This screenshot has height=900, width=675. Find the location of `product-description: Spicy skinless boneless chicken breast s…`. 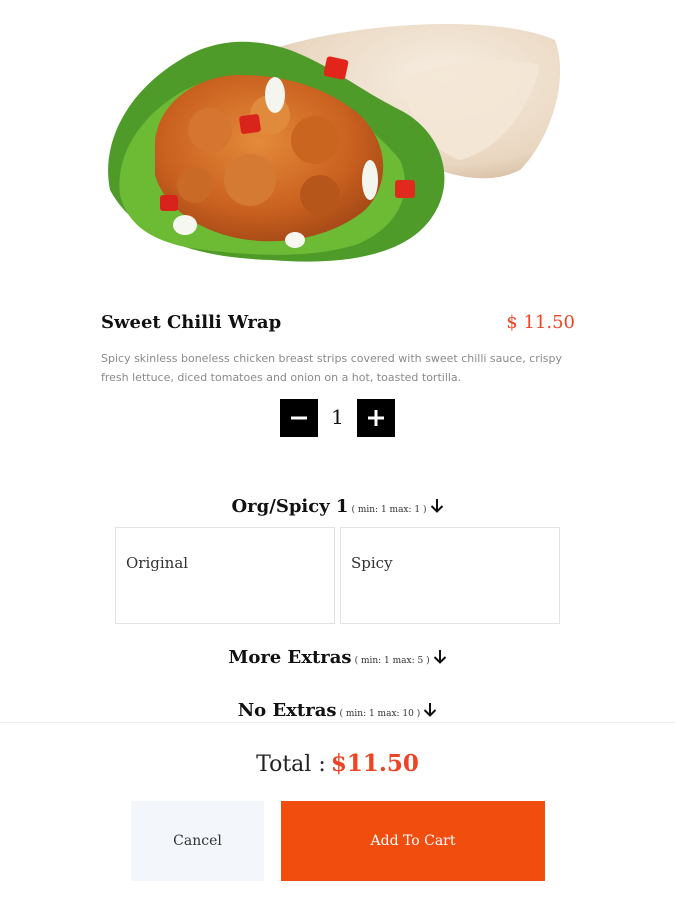

product-description: Spicy skinless boneless chicken breast s… is located at coordinates (332, 368).